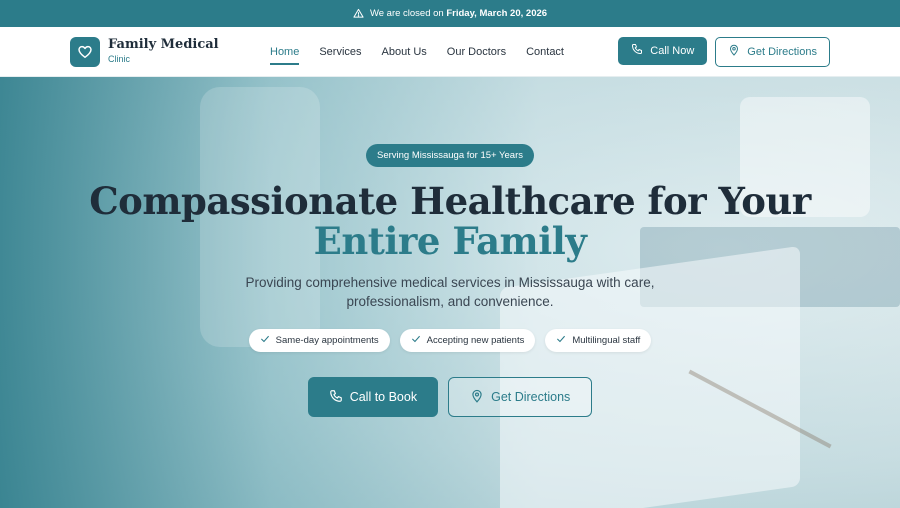 The image size is (900, 508). What do you see at coordinates (545, 52) in the screenshot?
I see `nav-contact: Contact` at bounding box center [545, 52].